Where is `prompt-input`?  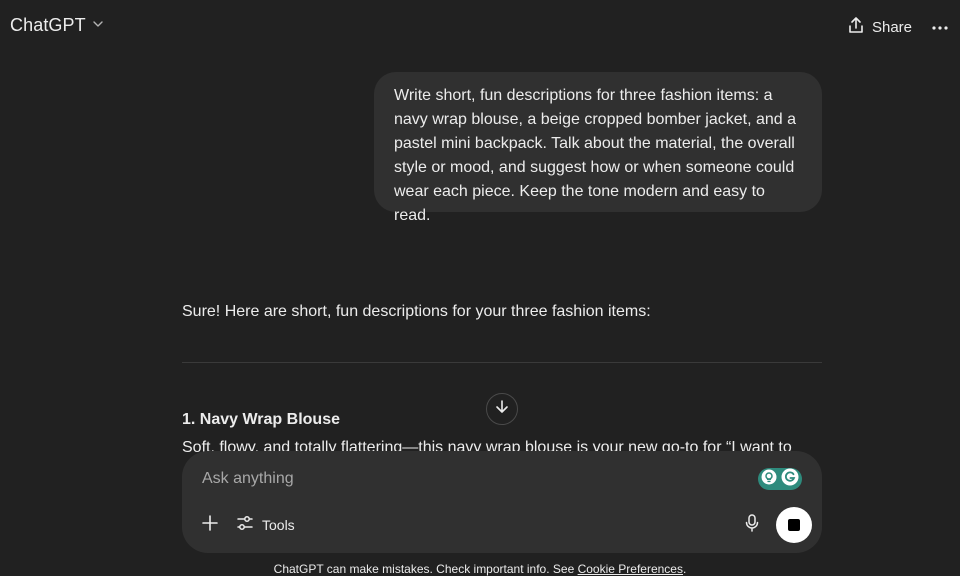
prompt-input is located at coordinates (472, 479).